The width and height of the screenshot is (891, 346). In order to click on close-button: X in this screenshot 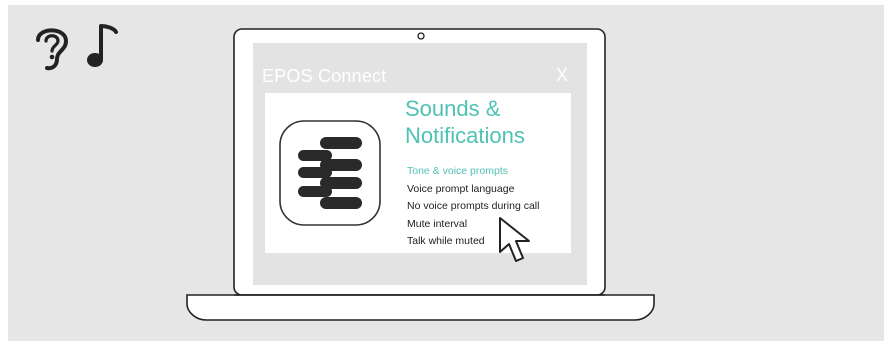, I will do `click(562, 75)`.